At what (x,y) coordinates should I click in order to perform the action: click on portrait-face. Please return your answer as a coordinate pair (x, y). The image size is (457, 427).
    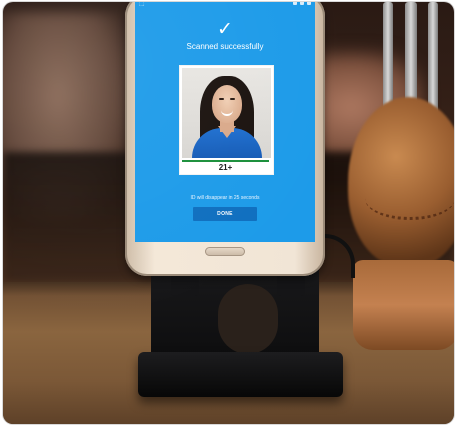
    Looking at the image, I should click on (227, 104).